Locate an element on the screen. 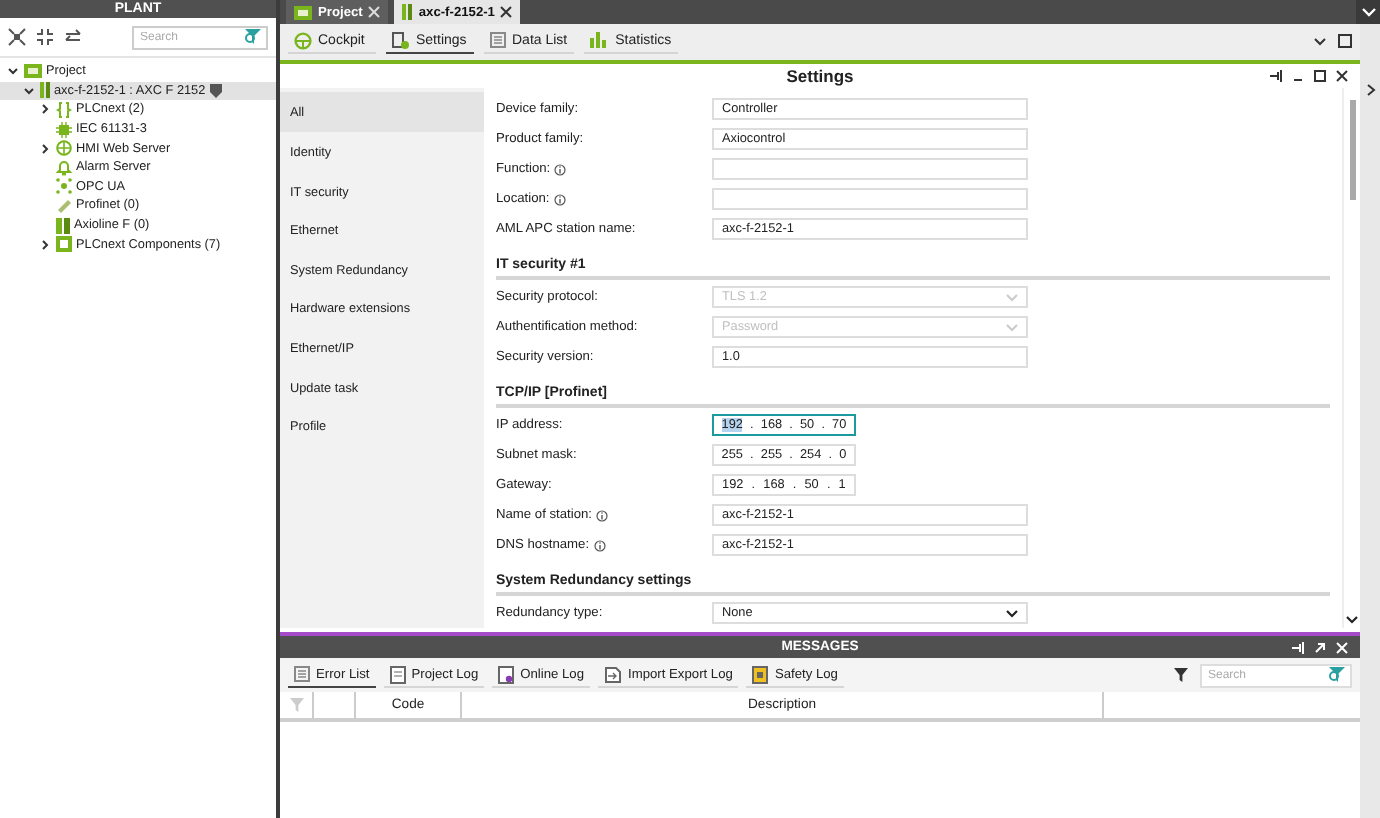  components-icon is located at coordinates (64, 244).